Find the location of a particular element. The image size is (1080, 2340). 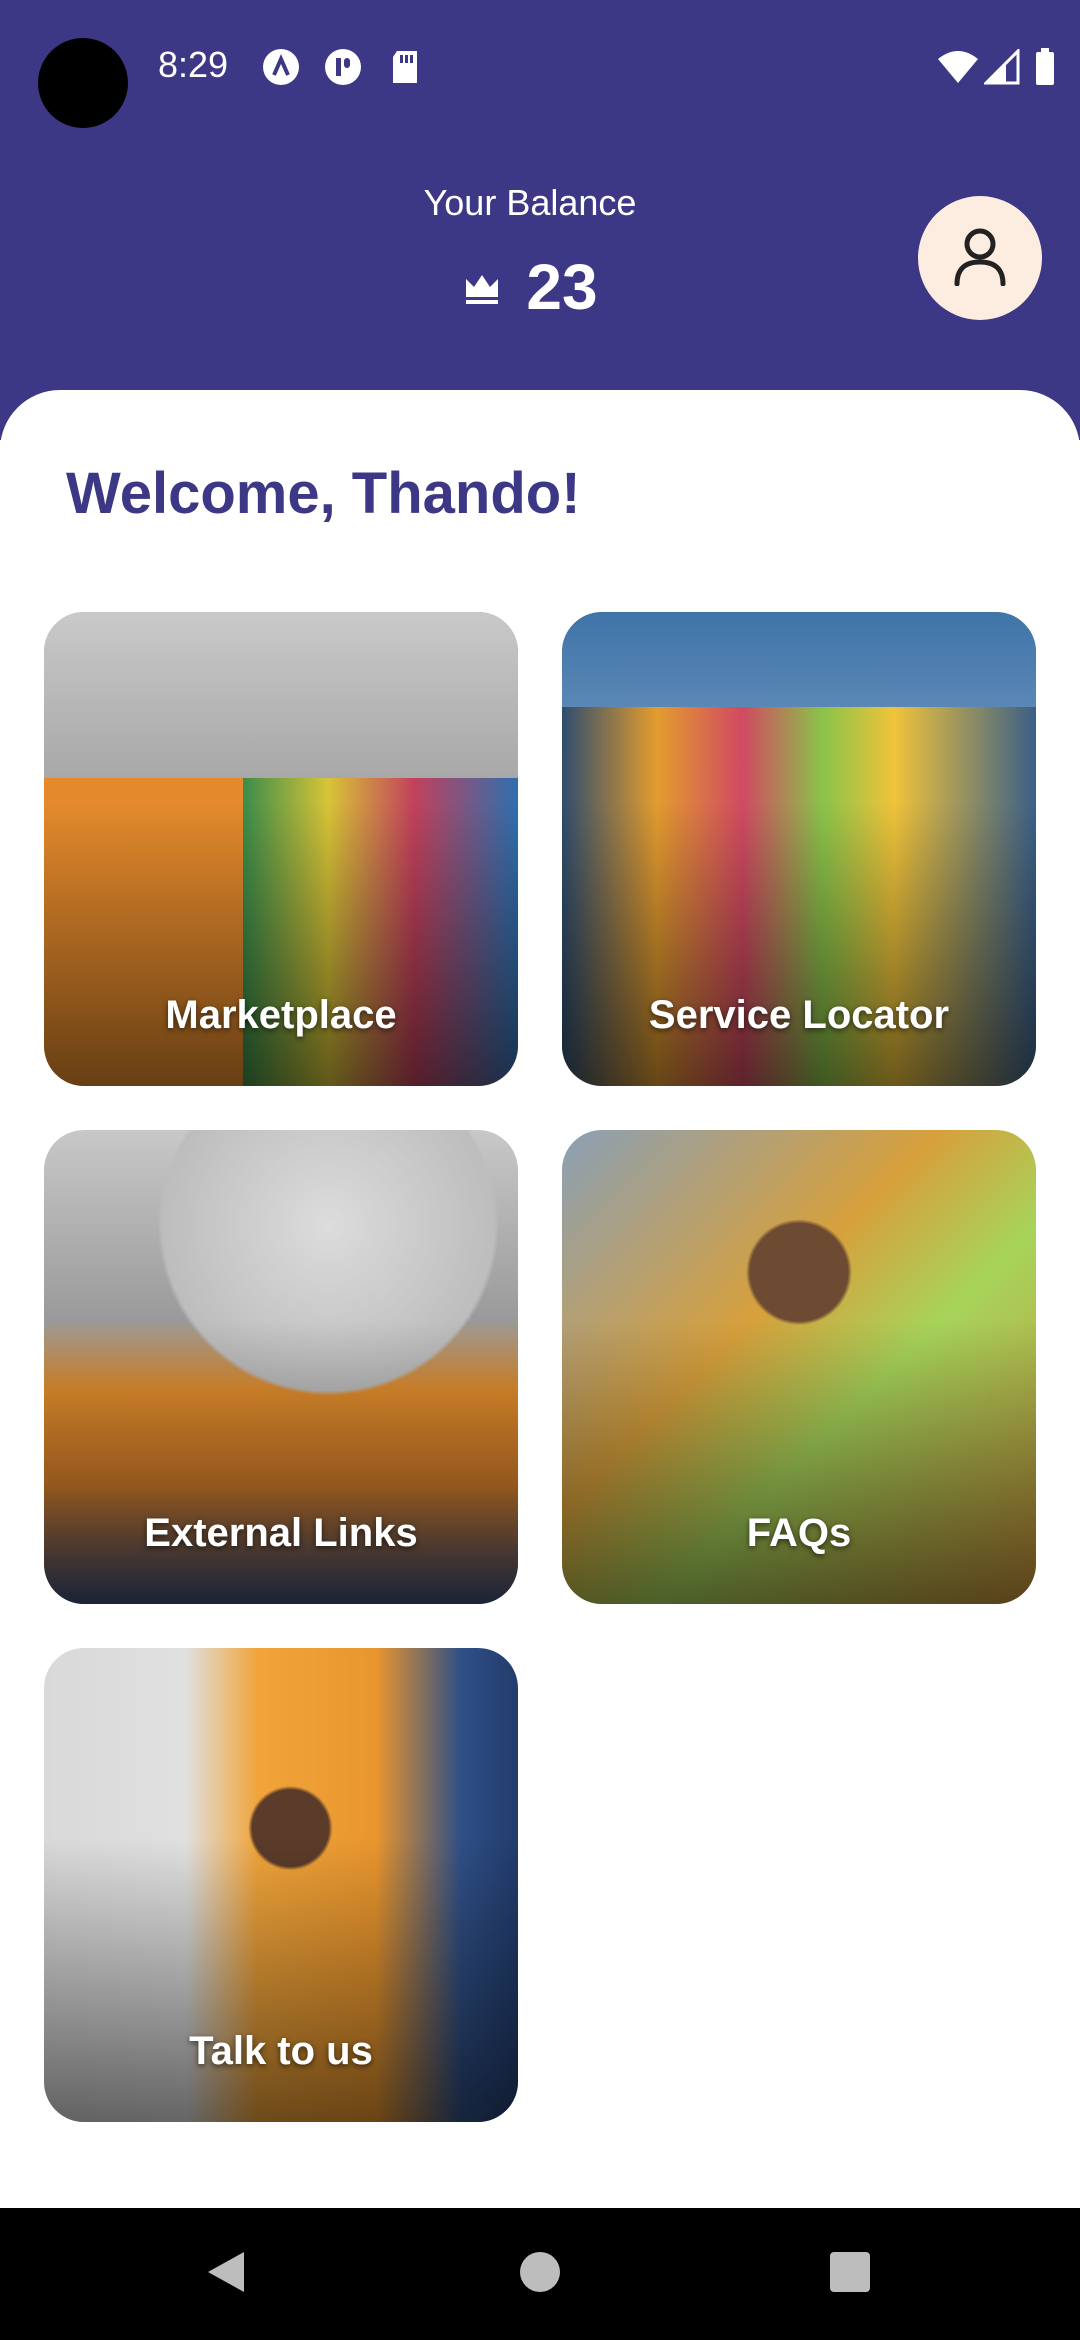

person-icon is located at coordinates (980, 258).